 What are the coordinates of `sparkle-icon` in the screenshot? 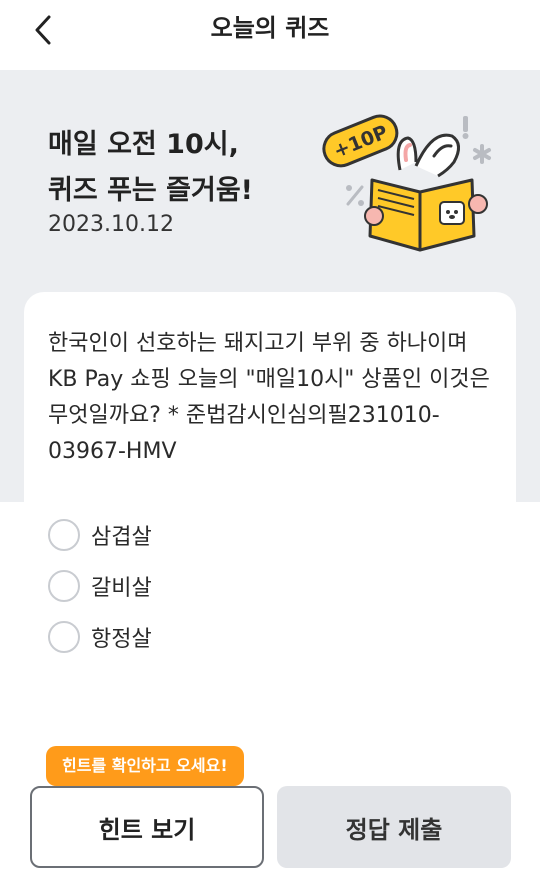 It's located at (465, 127).